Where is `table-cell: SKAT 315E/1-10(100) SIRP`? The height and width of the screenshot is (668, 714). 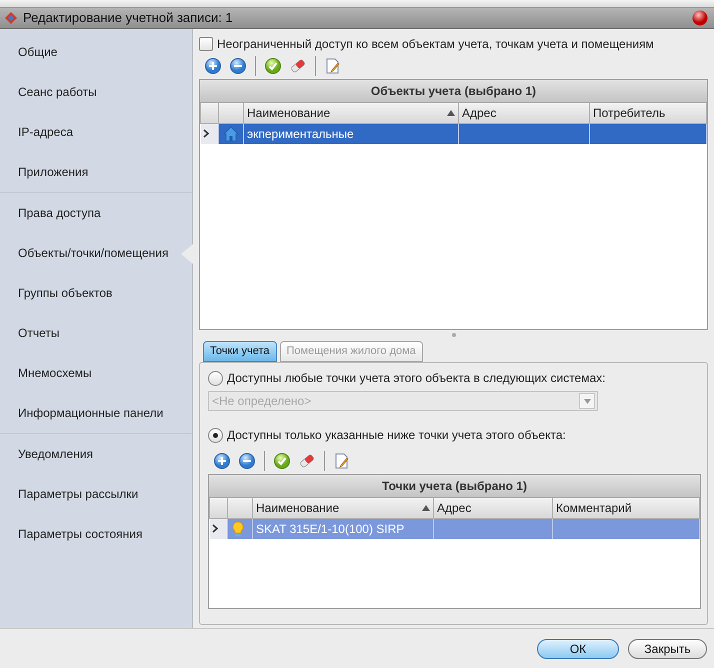 table-cell: SKAT 315E/1-10(100) SIRP is located at coordinates (343, 528).